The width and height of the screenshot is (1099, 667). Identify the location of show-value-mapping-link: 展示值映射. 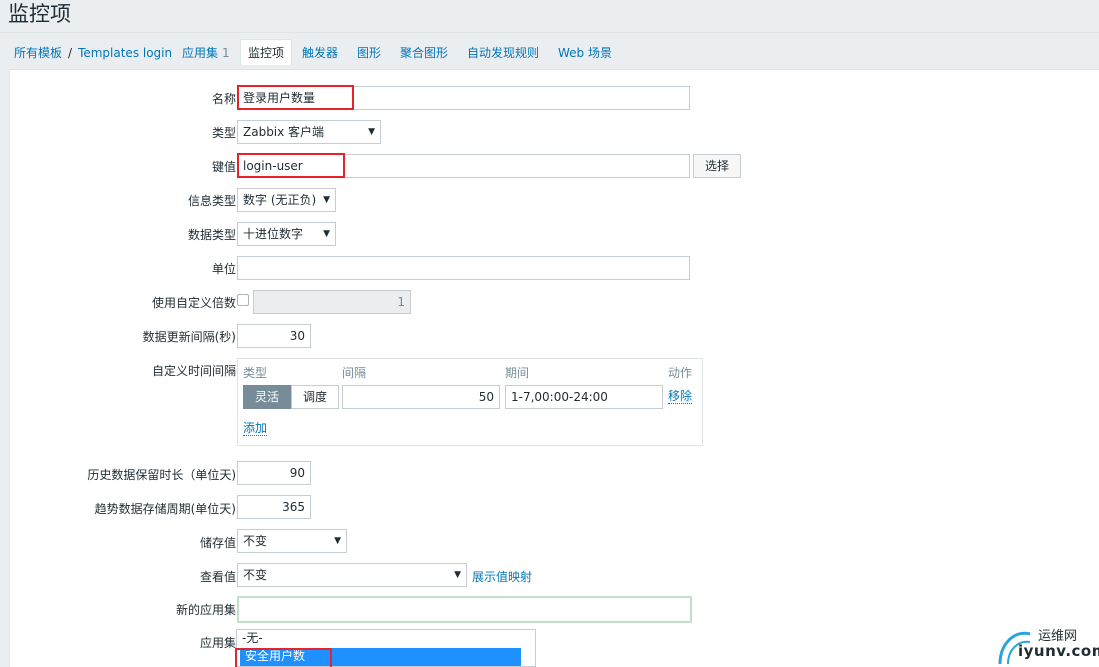
(502, 576).